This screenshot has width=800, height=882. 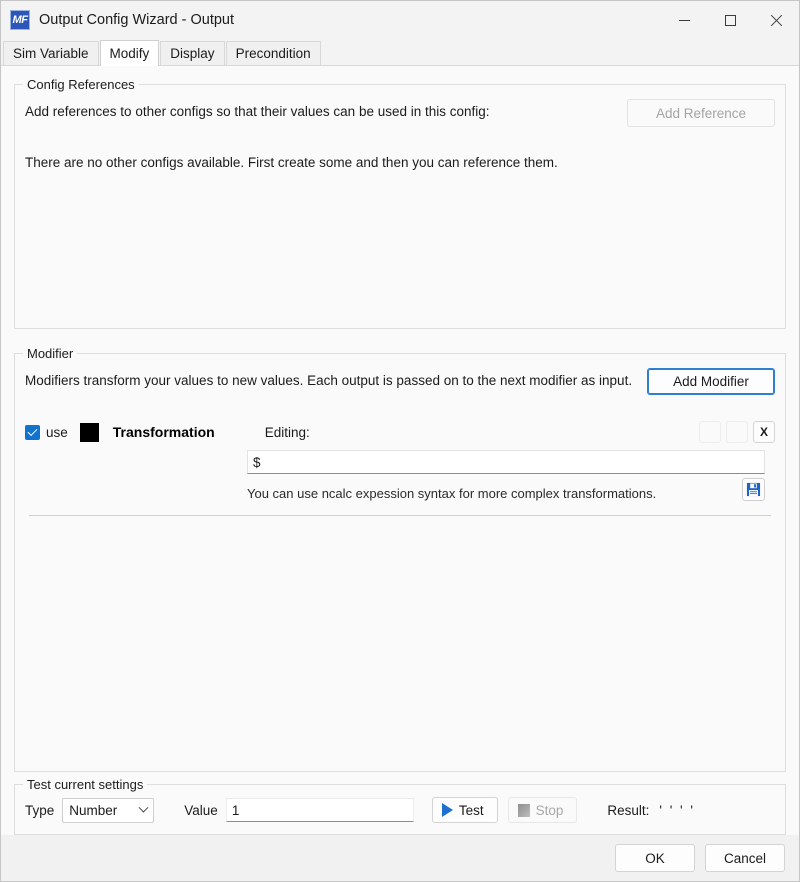 I want to click on modifier-actions: X, so click(x=737, y=432).